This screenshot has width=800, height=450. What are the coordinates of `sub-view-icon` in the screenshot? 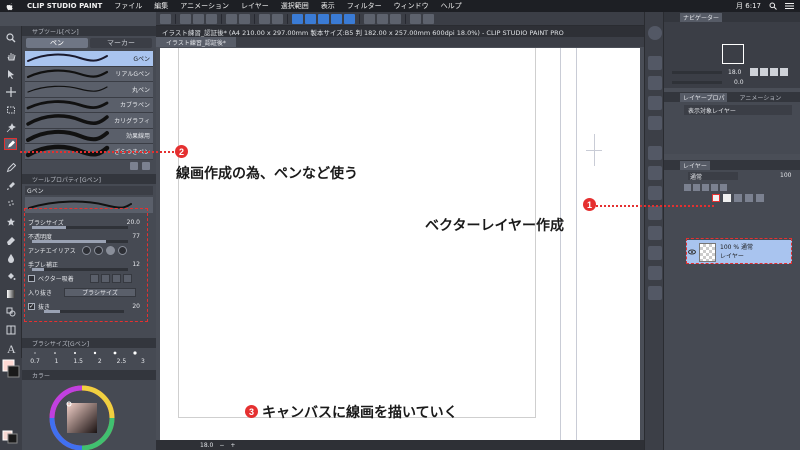 It's located at (655, 63).